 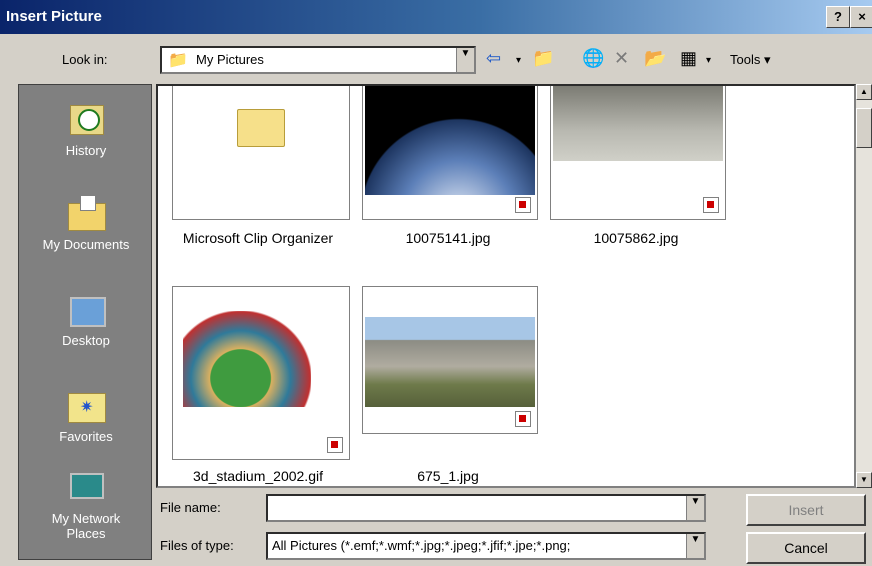 What do you see at coordinates (86, 150) in the screenshot?
I see `place-label: History` at bounding box center [86, 150].